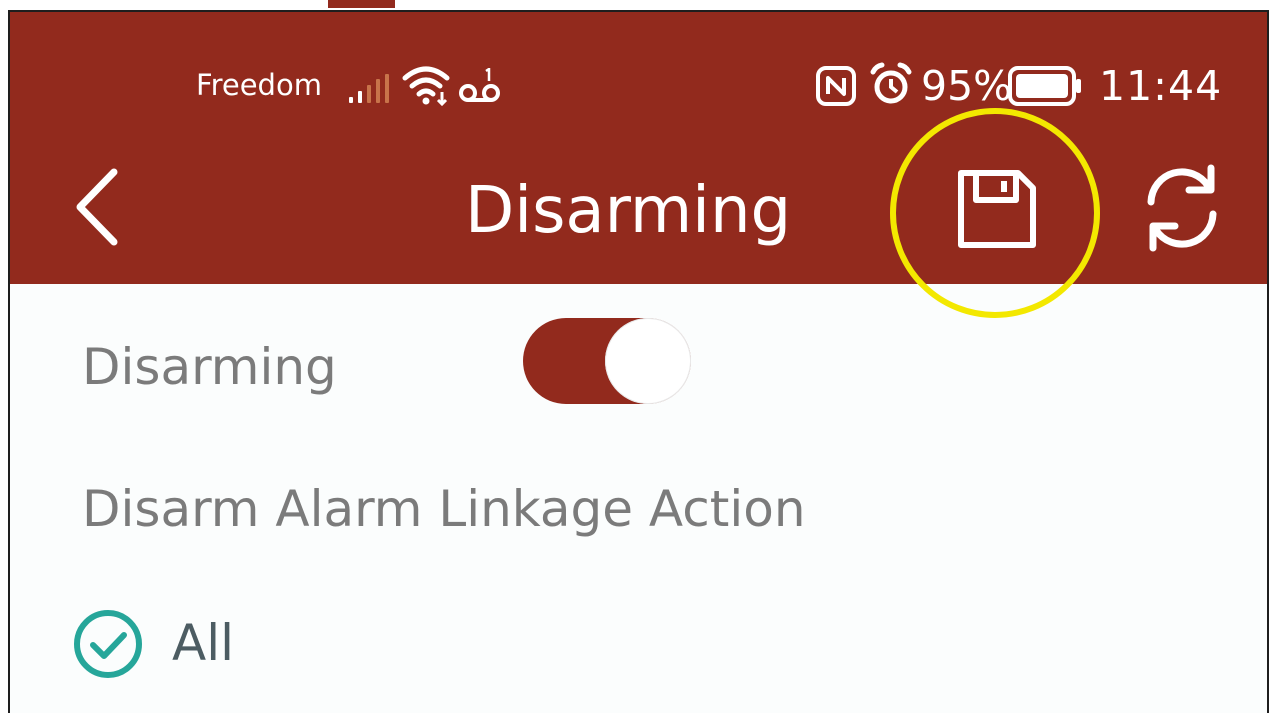 The width and height of the screenshot is (1271, 713). Describe the element at coordinates (891, 83) in the screenshot. I see `alarm-icon` at that location.